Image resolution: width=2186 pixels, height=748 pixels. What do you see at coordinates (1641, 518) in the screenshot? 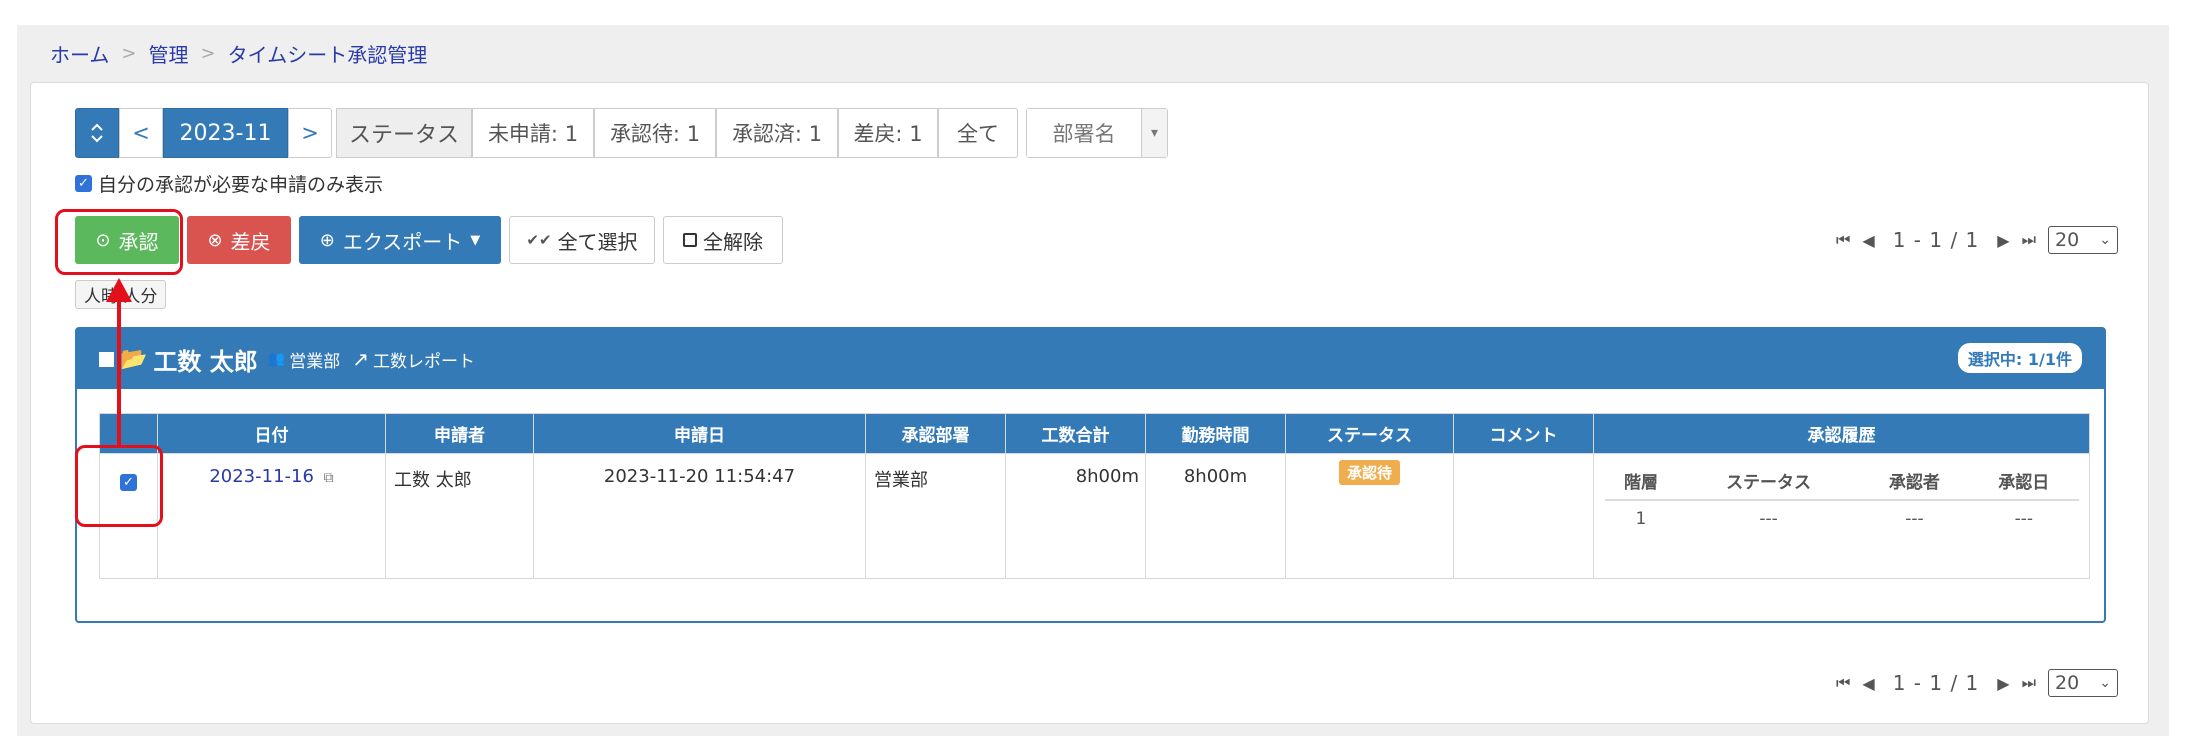
I see `history-level: 1` at bounding box center [1641, 518].